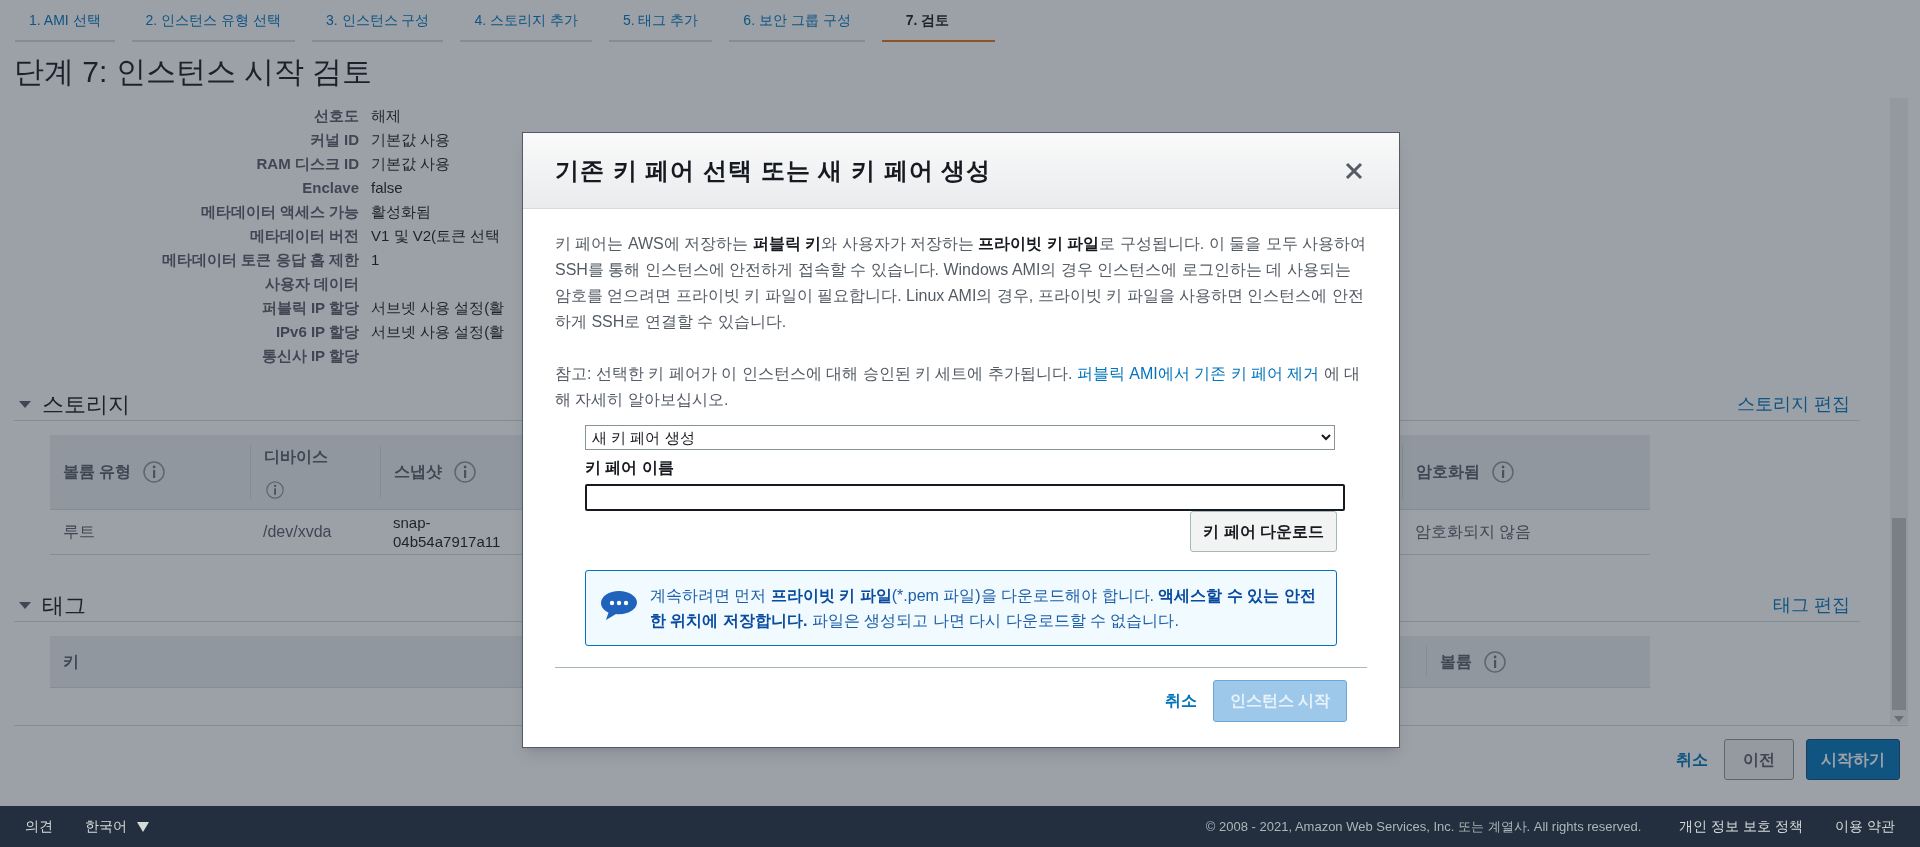 Image resolution: width=1920 pixels, height=847 pixels. What do you see at coordinates (307, 164) in the screenshot?
I see `field-label: RAM 디스크 ID` at bounding box center [307, 164].